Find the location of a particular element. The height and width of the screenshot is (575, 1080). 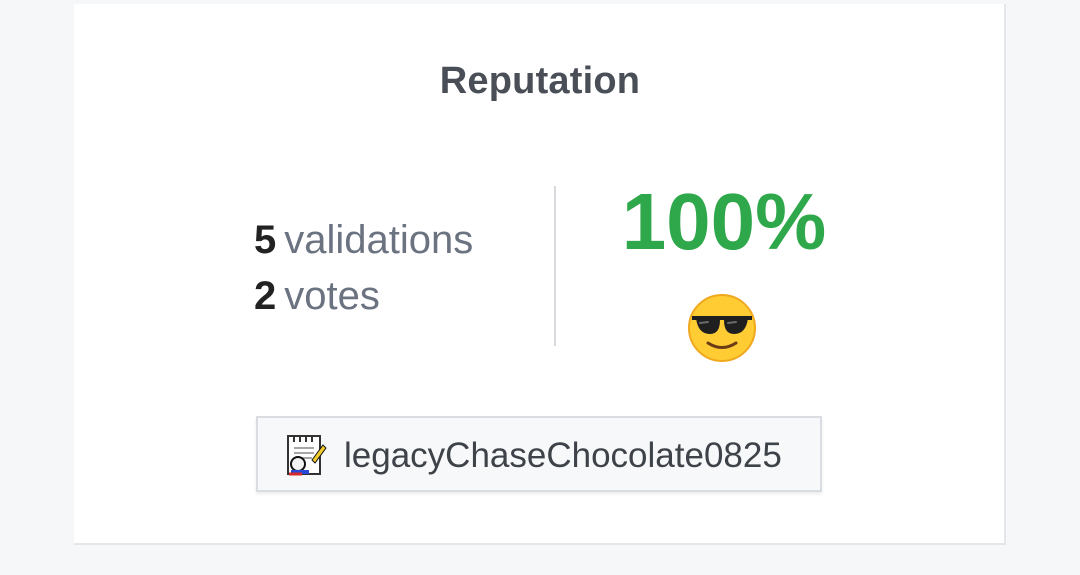

votes-label: votes is located at coordinates (332, 296).